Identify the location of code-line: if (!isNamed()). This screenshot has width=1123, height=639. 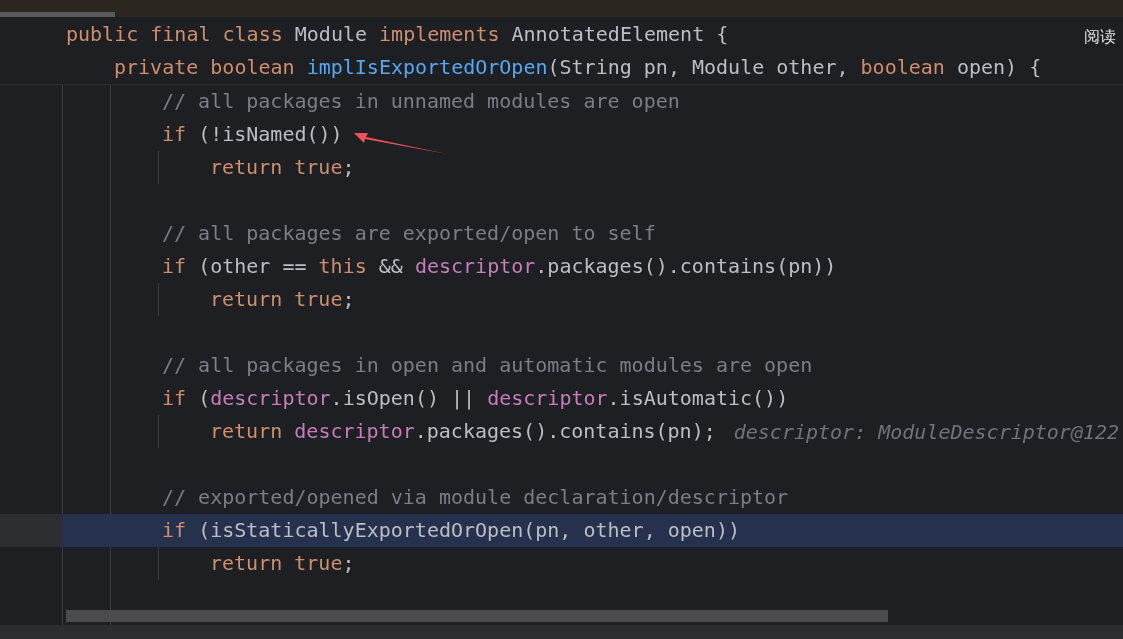
(252, 134).